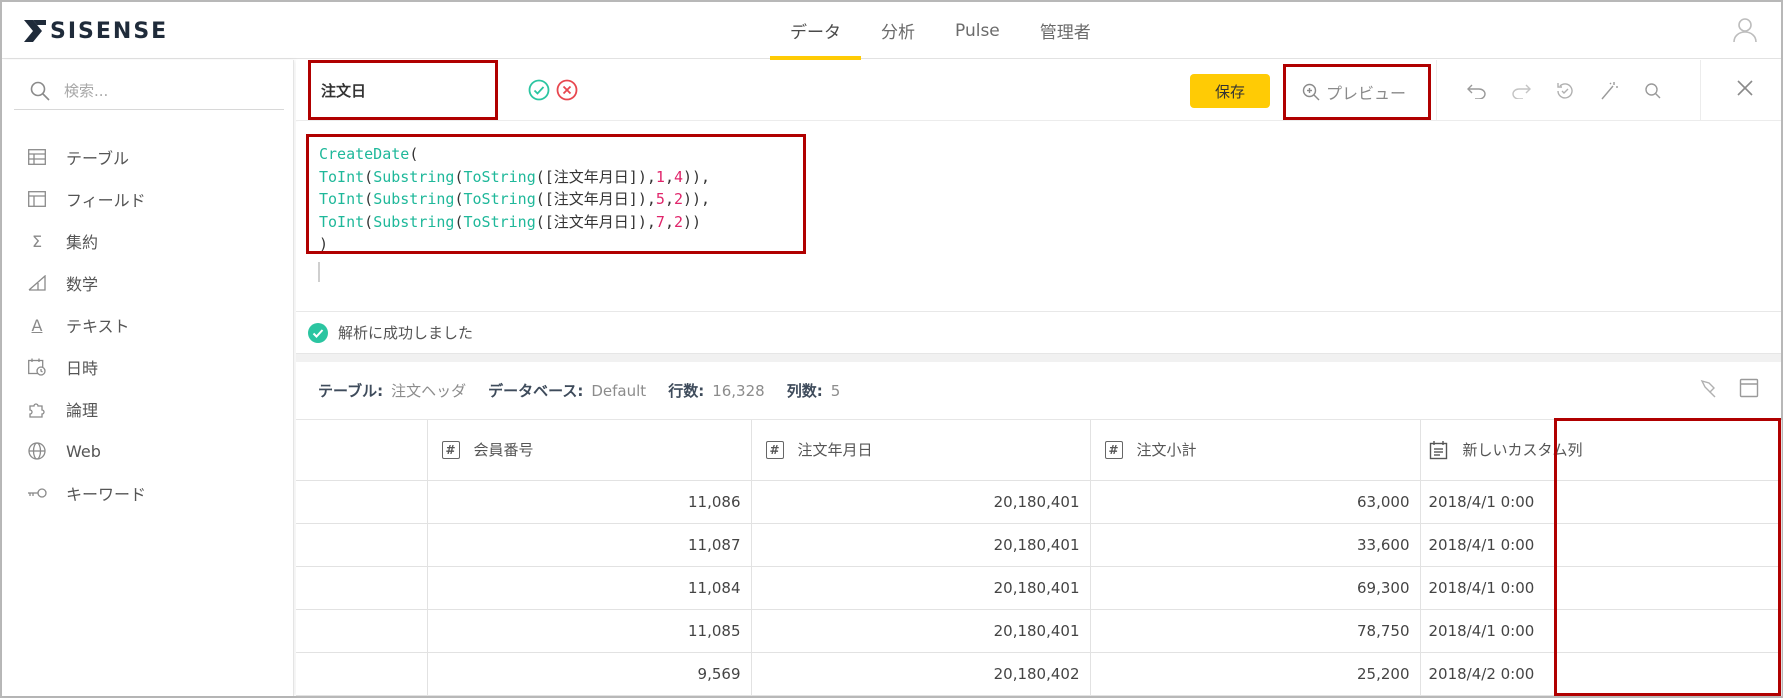 Image resolution: width=1783 pixels, height=698 pixels. I want to click on column-header: # 注文小計, so click(1255, 450).